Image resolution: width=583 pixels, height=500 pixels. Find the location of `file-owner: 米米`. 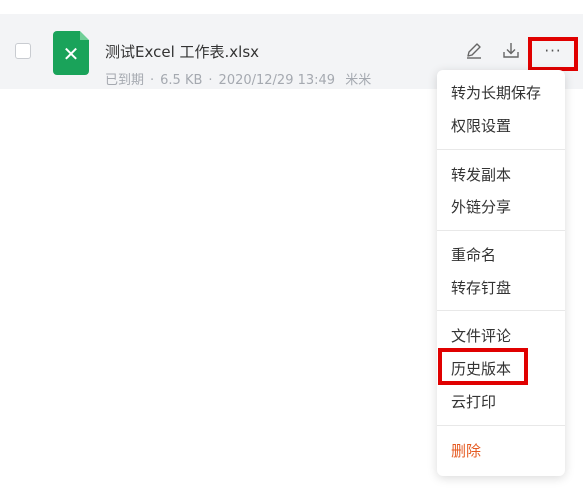

file-owner: 米米 is located at coordinates (358, 80).